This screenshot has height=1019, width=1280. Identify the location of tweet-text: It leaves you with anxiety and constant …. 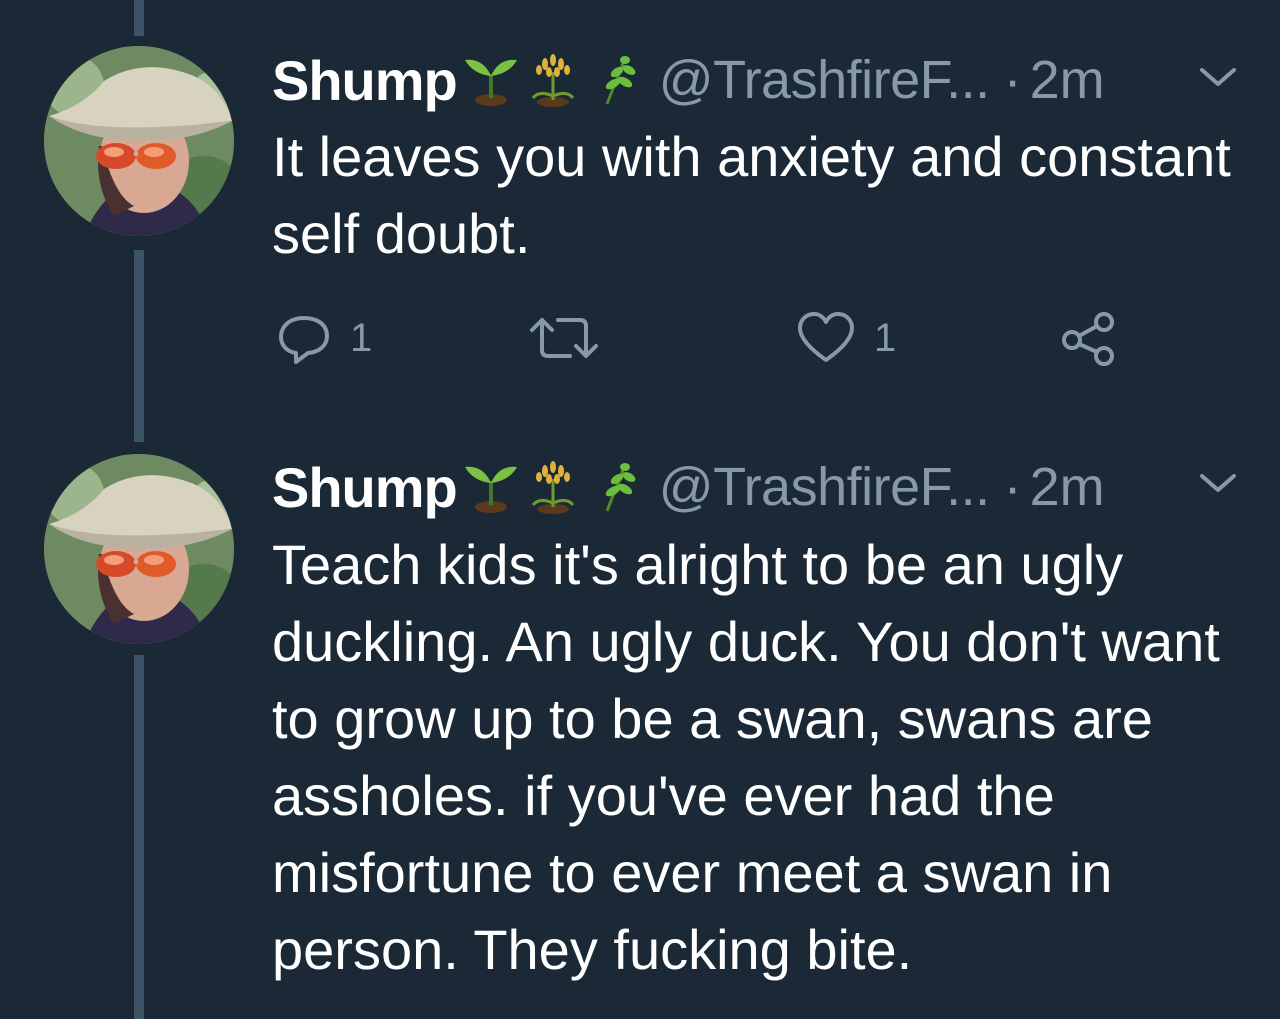
(751, 195).